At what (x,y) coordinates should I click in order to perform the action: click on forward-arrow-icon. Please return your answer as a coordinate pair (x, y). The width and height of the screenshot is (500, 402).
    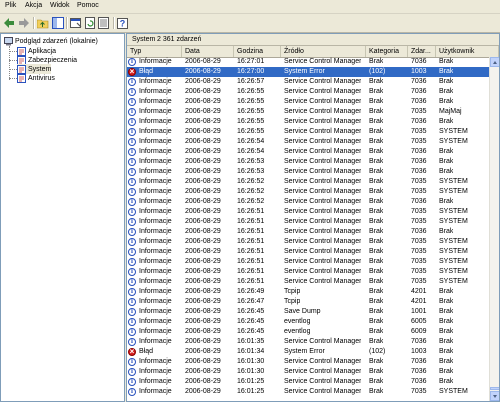
    Looking at the image, I should click on (24, 23).